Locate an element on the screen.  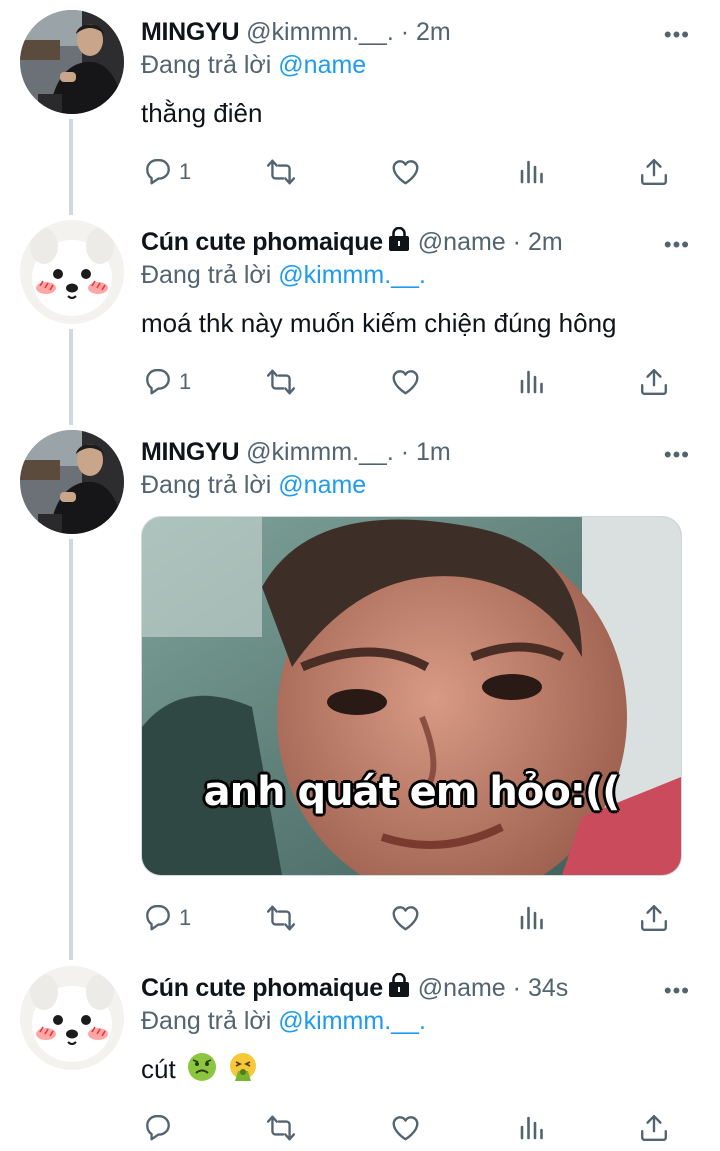
dog-avatar-image is located at coordinates (72, 1018).